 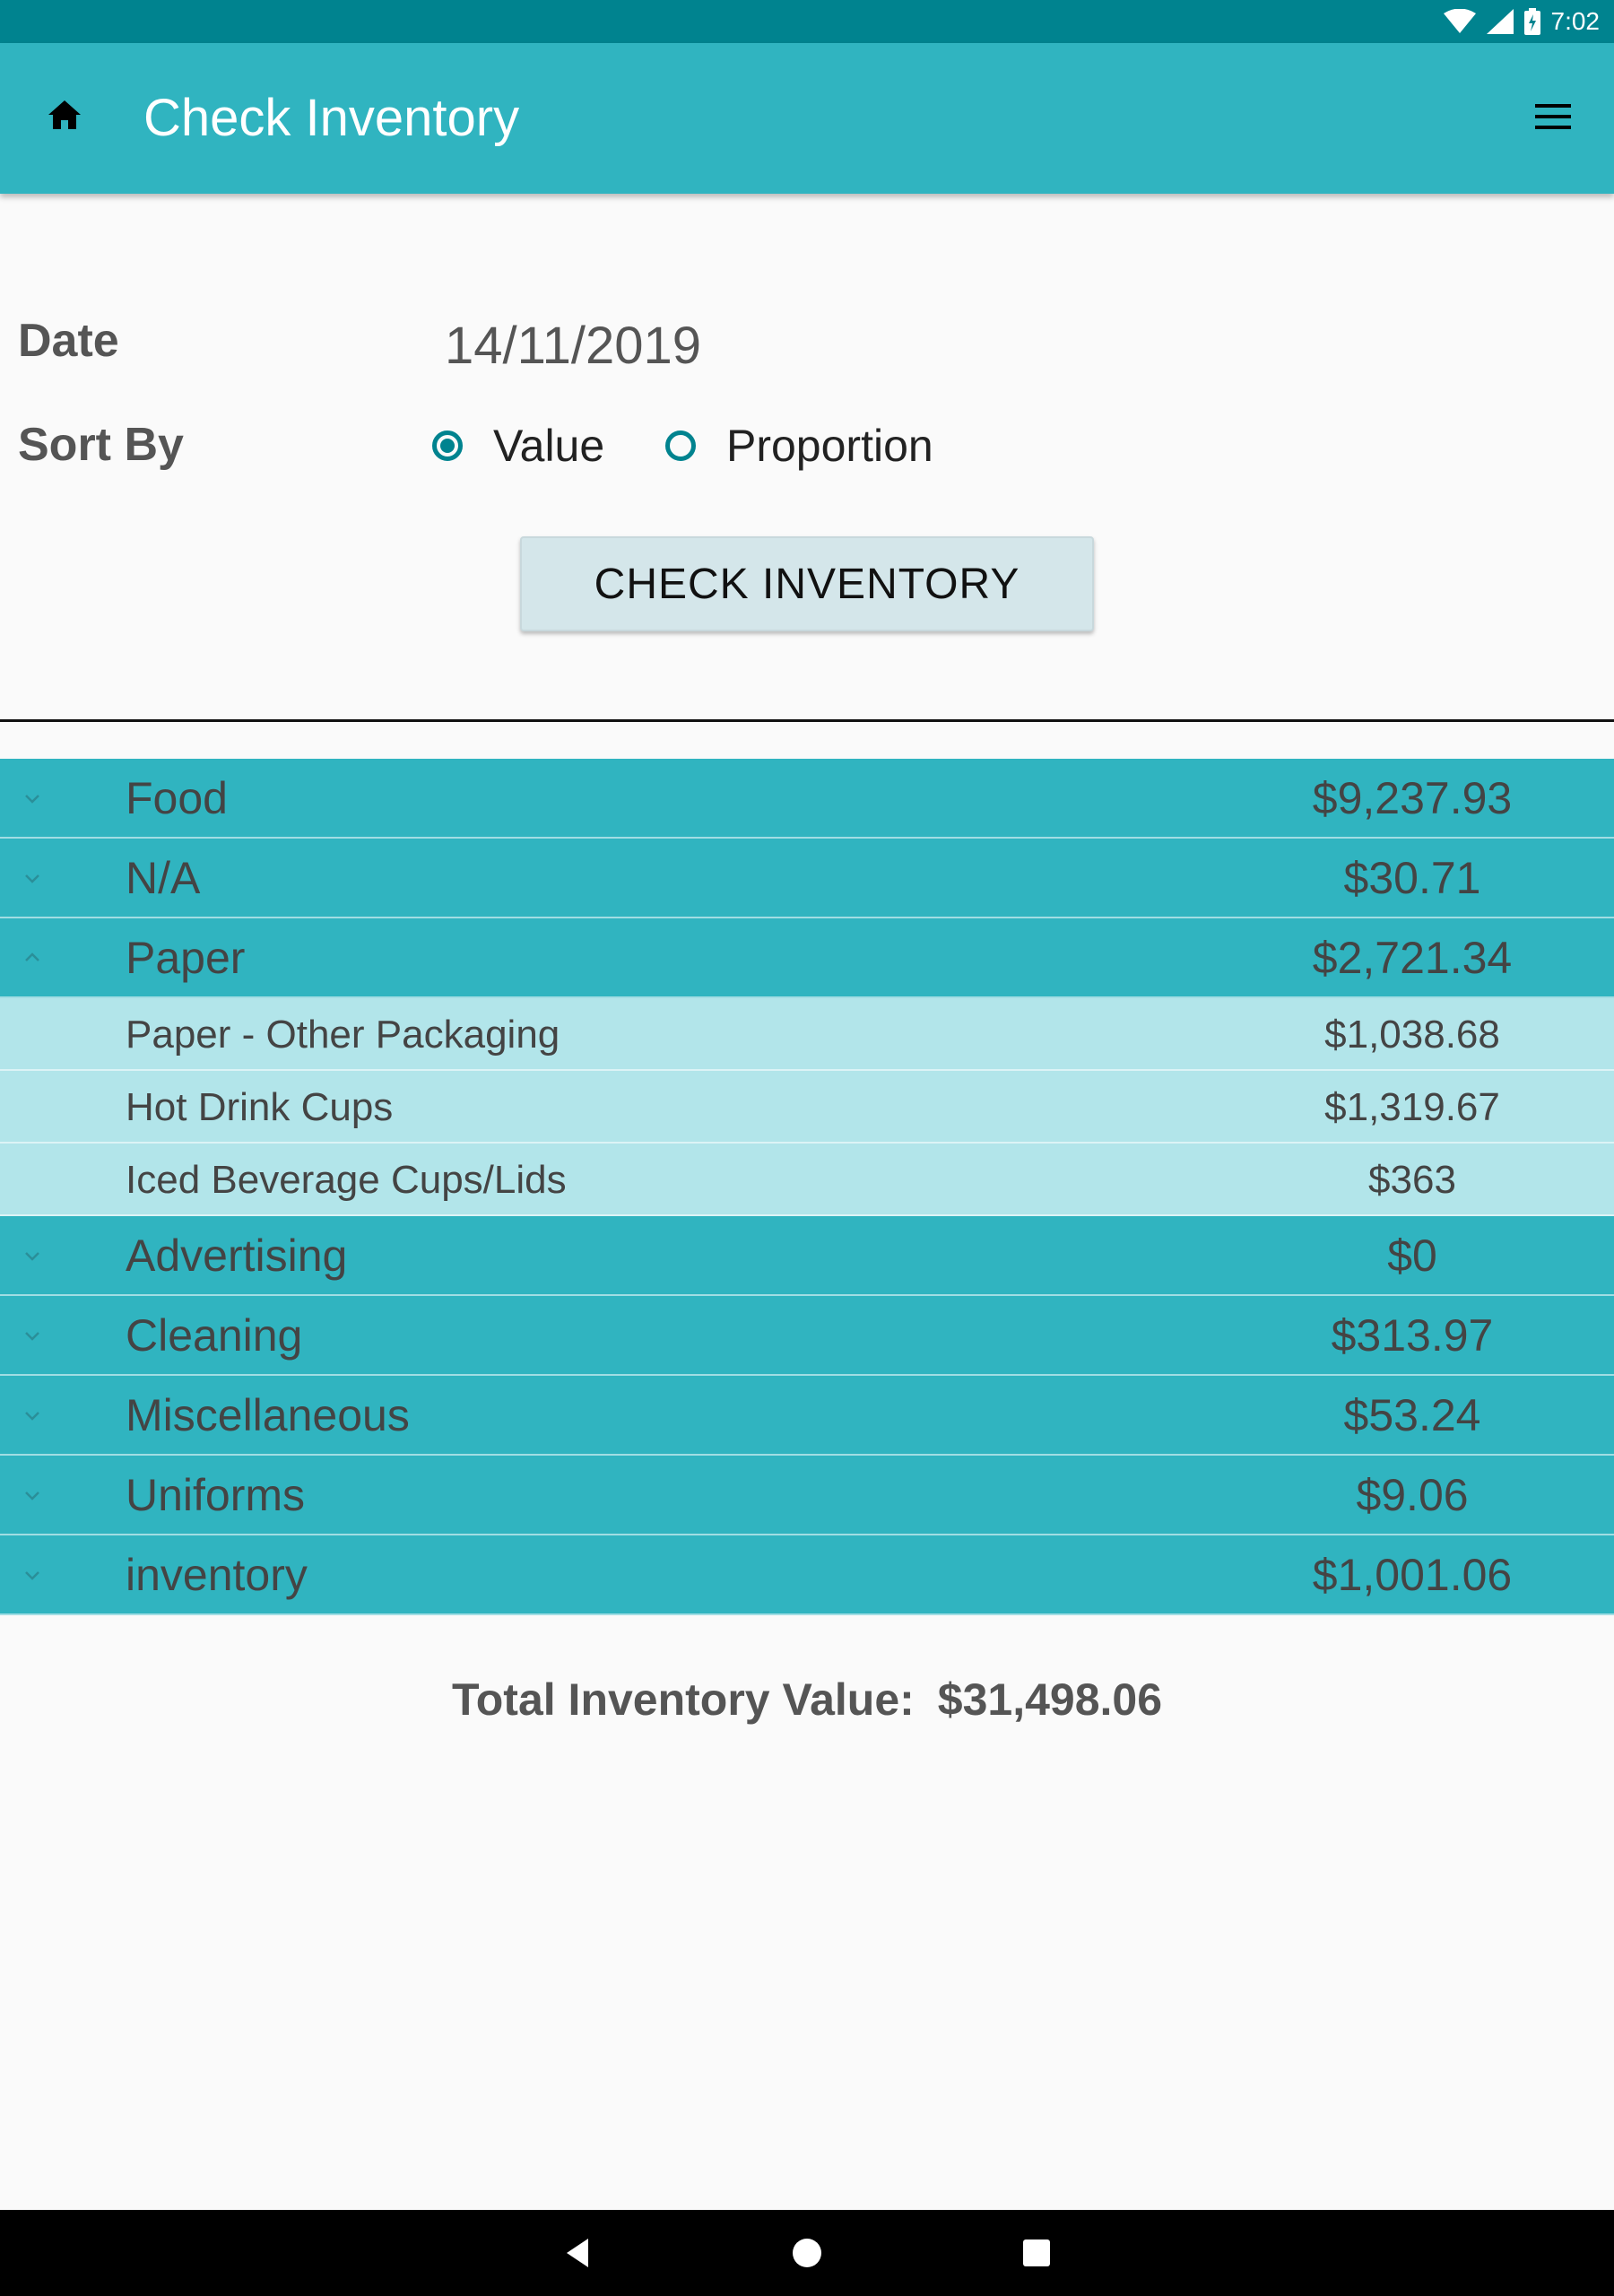 I want to click on wifi-icon, so click(x=1459, y=21).